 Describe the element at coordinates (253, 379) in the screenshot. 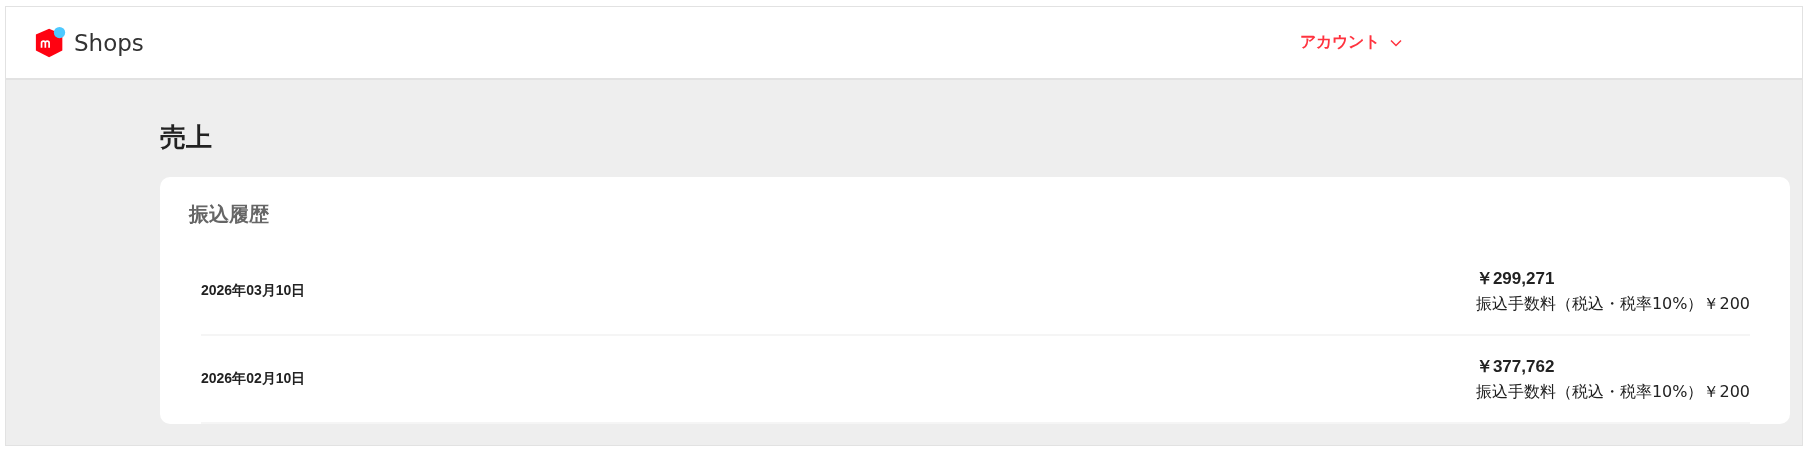

I see `transfer-date: 2026年02月10日` at that location.